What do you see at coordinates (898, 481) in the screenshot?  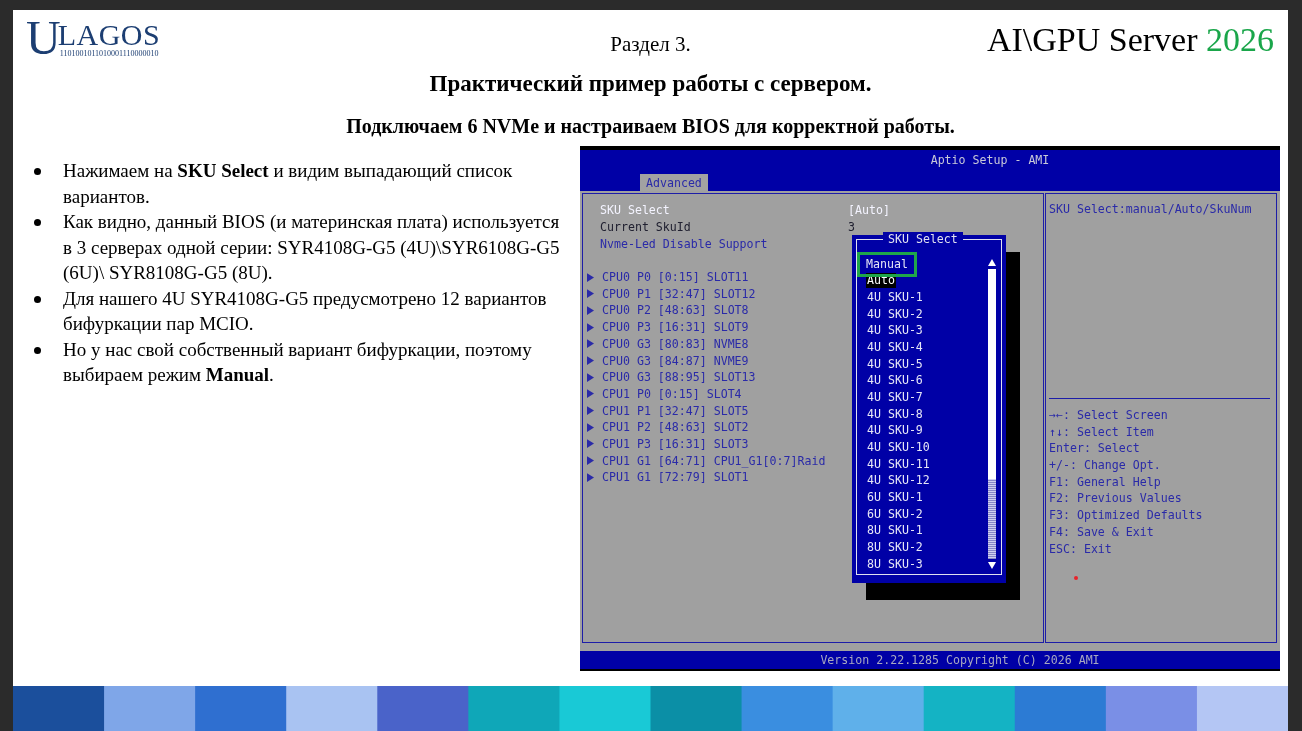 I see `dropdown-option: 4U SKU-12` at bounding box center [898, 481].